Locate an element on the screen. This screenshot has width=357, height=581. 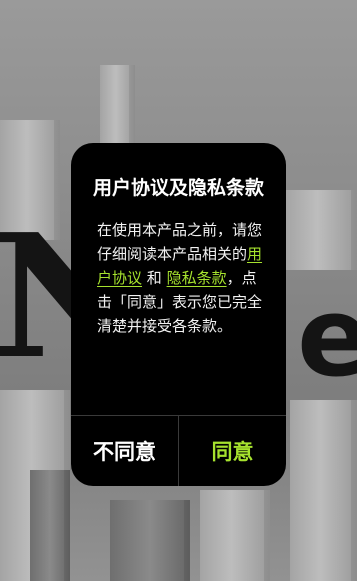
background-logo-e: e is located at coordinates (327, 337).